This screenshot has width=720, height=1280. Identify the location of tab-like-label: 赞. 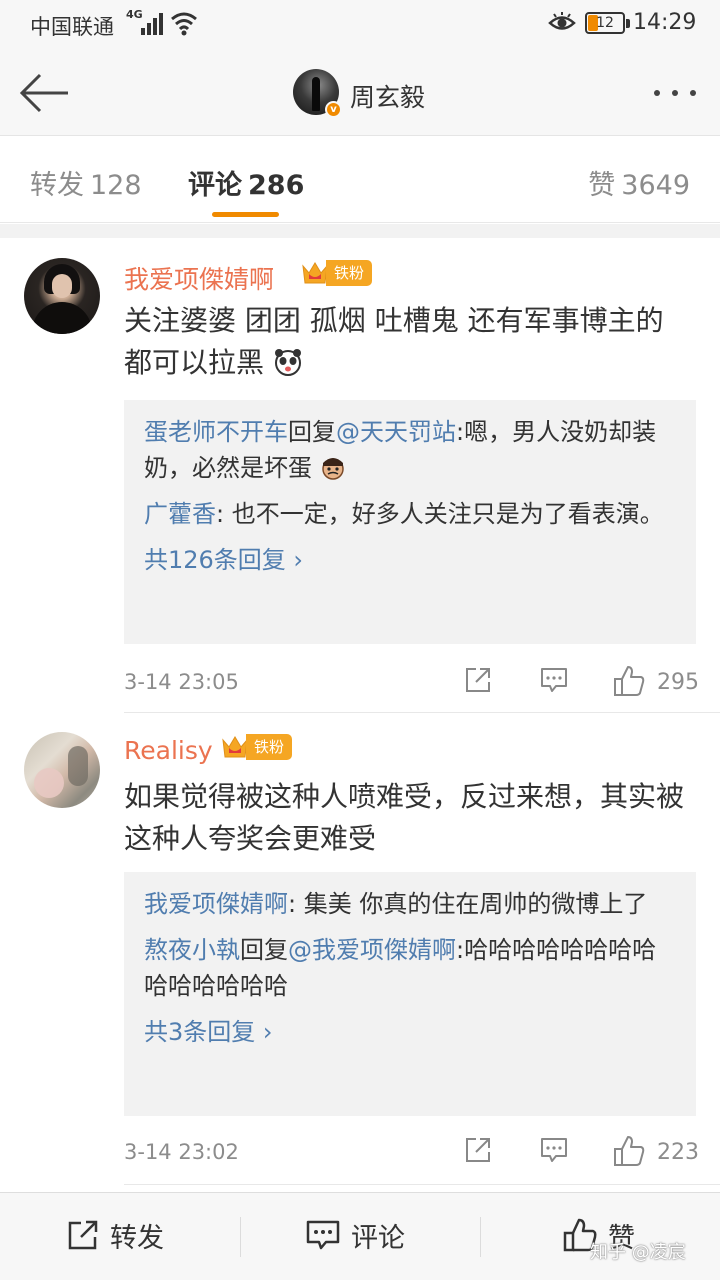
(602, 185).